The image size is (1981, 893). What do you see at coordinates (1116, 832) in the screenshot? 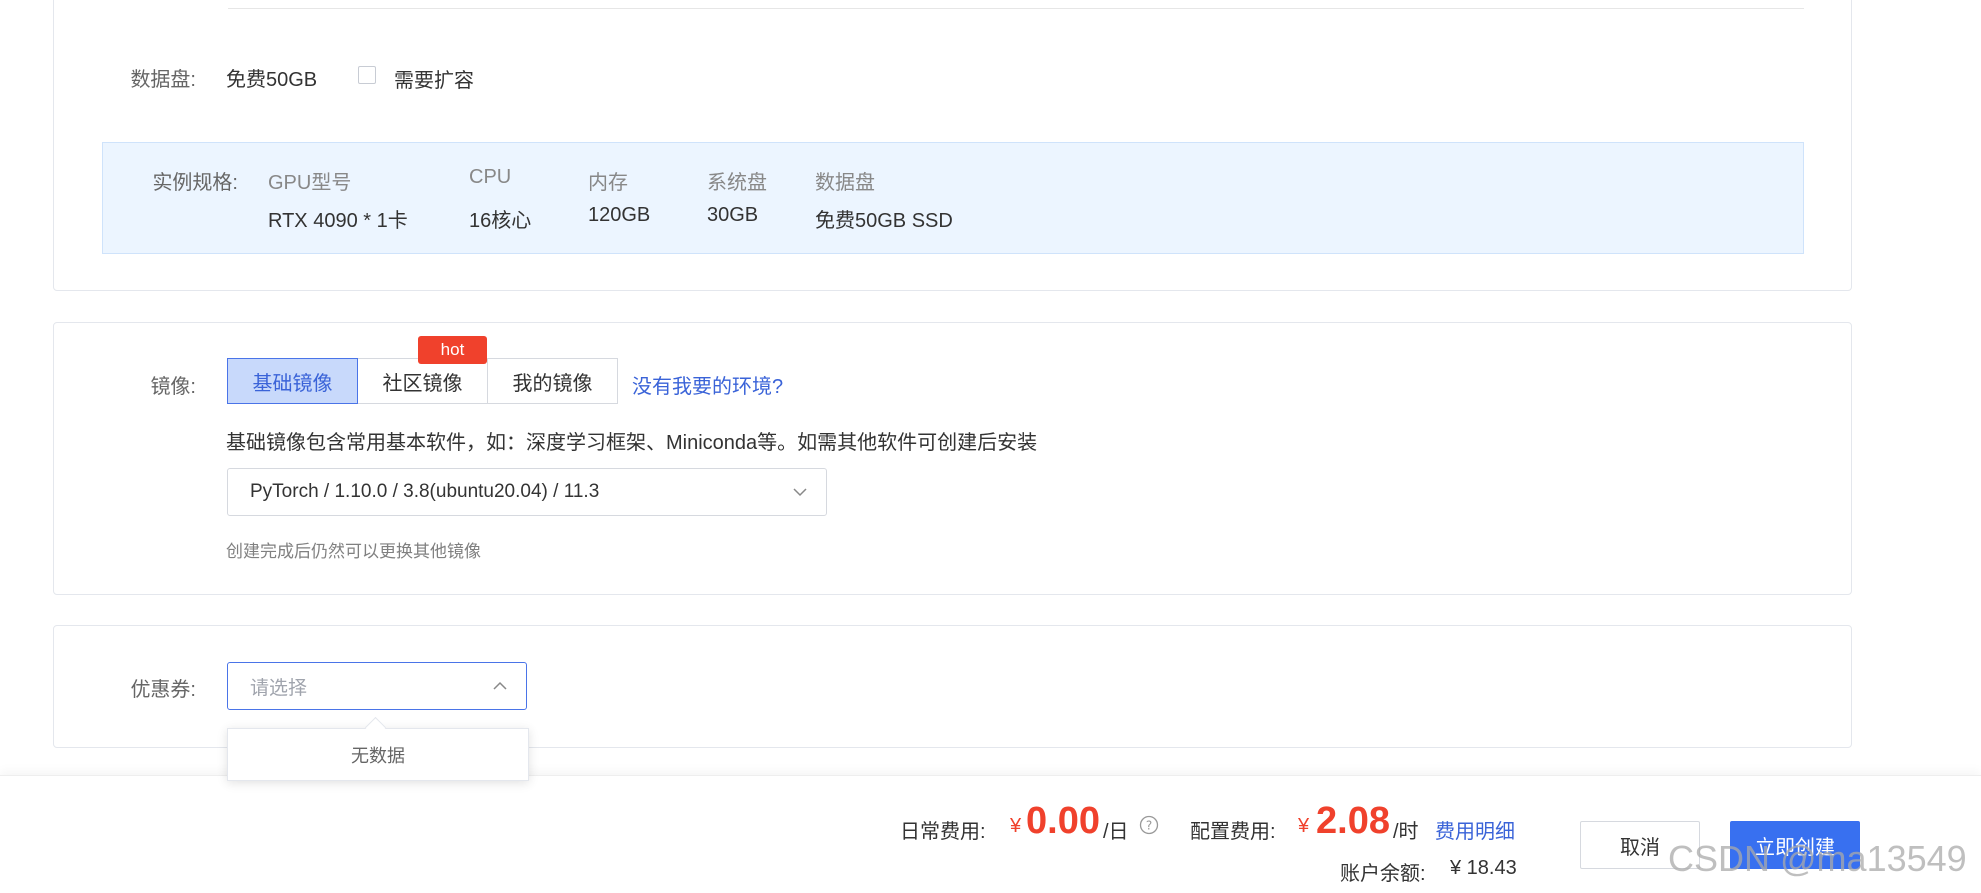
I see `daily-unit: /日` at bounding box center [1116, 832].